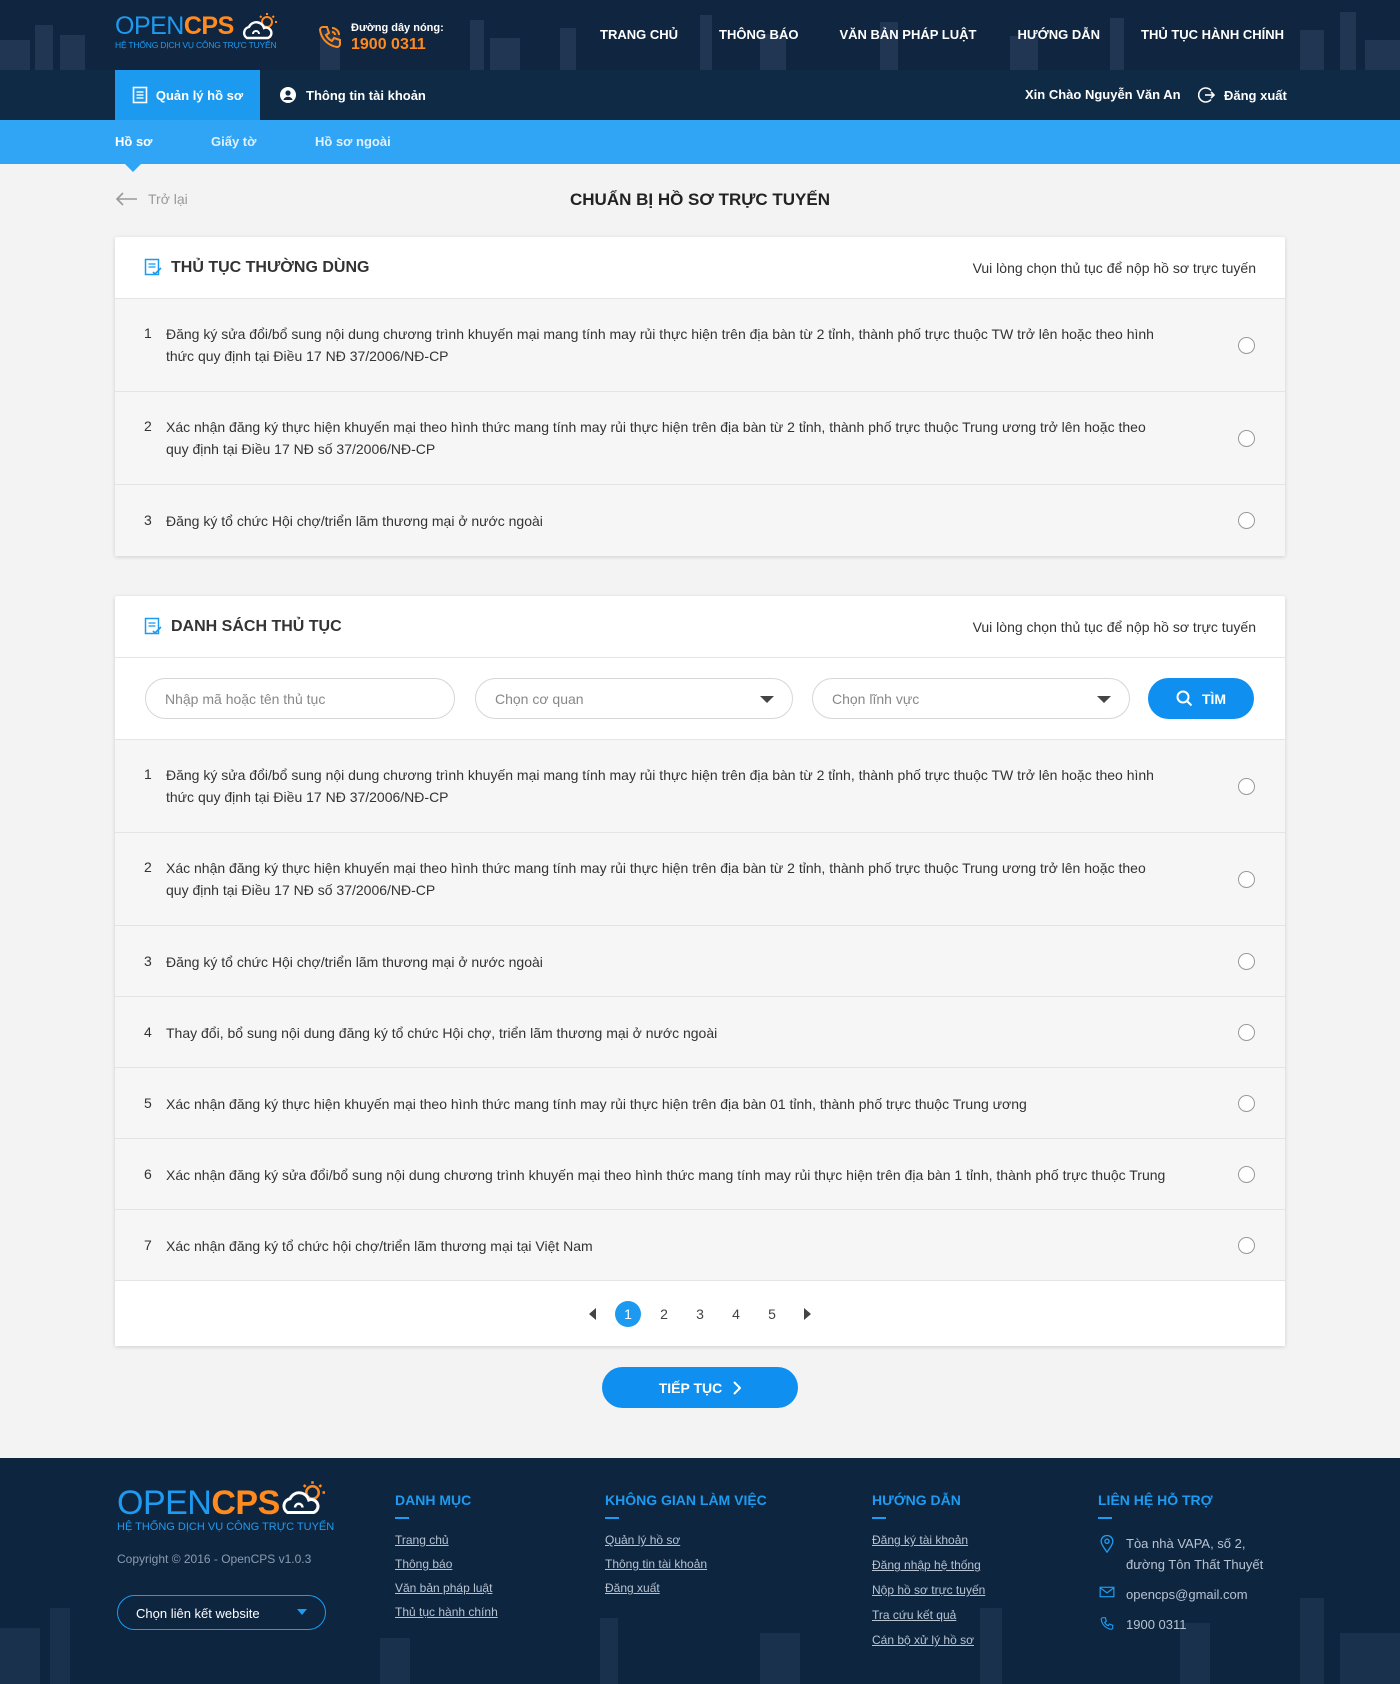 Image resolution: width=1400 pixels, height=1684 pixels. What do you see at coordinates (758, 34) in the screenshot?
I see `nav-thong-bao: THÔNG BÁO` at bounding box center [758, 34].